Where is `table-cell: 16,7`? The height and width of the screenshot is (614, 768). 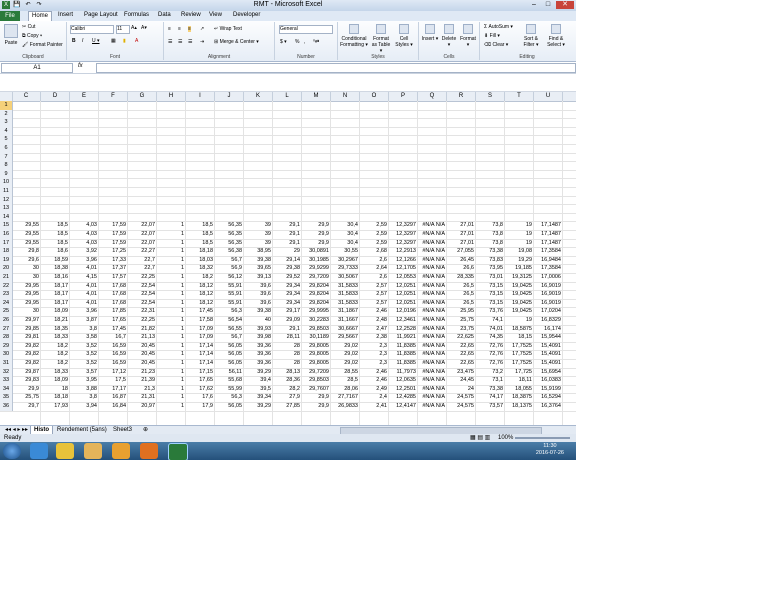 table-cell: 16,7 is located at coordinates (113, 337).